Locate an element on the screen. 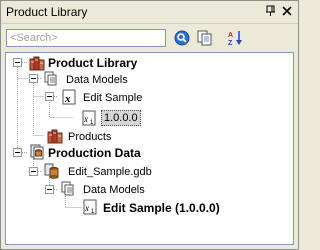 This screenshot has height=250, width=320. copy-button is located at coordinates (205, 38).